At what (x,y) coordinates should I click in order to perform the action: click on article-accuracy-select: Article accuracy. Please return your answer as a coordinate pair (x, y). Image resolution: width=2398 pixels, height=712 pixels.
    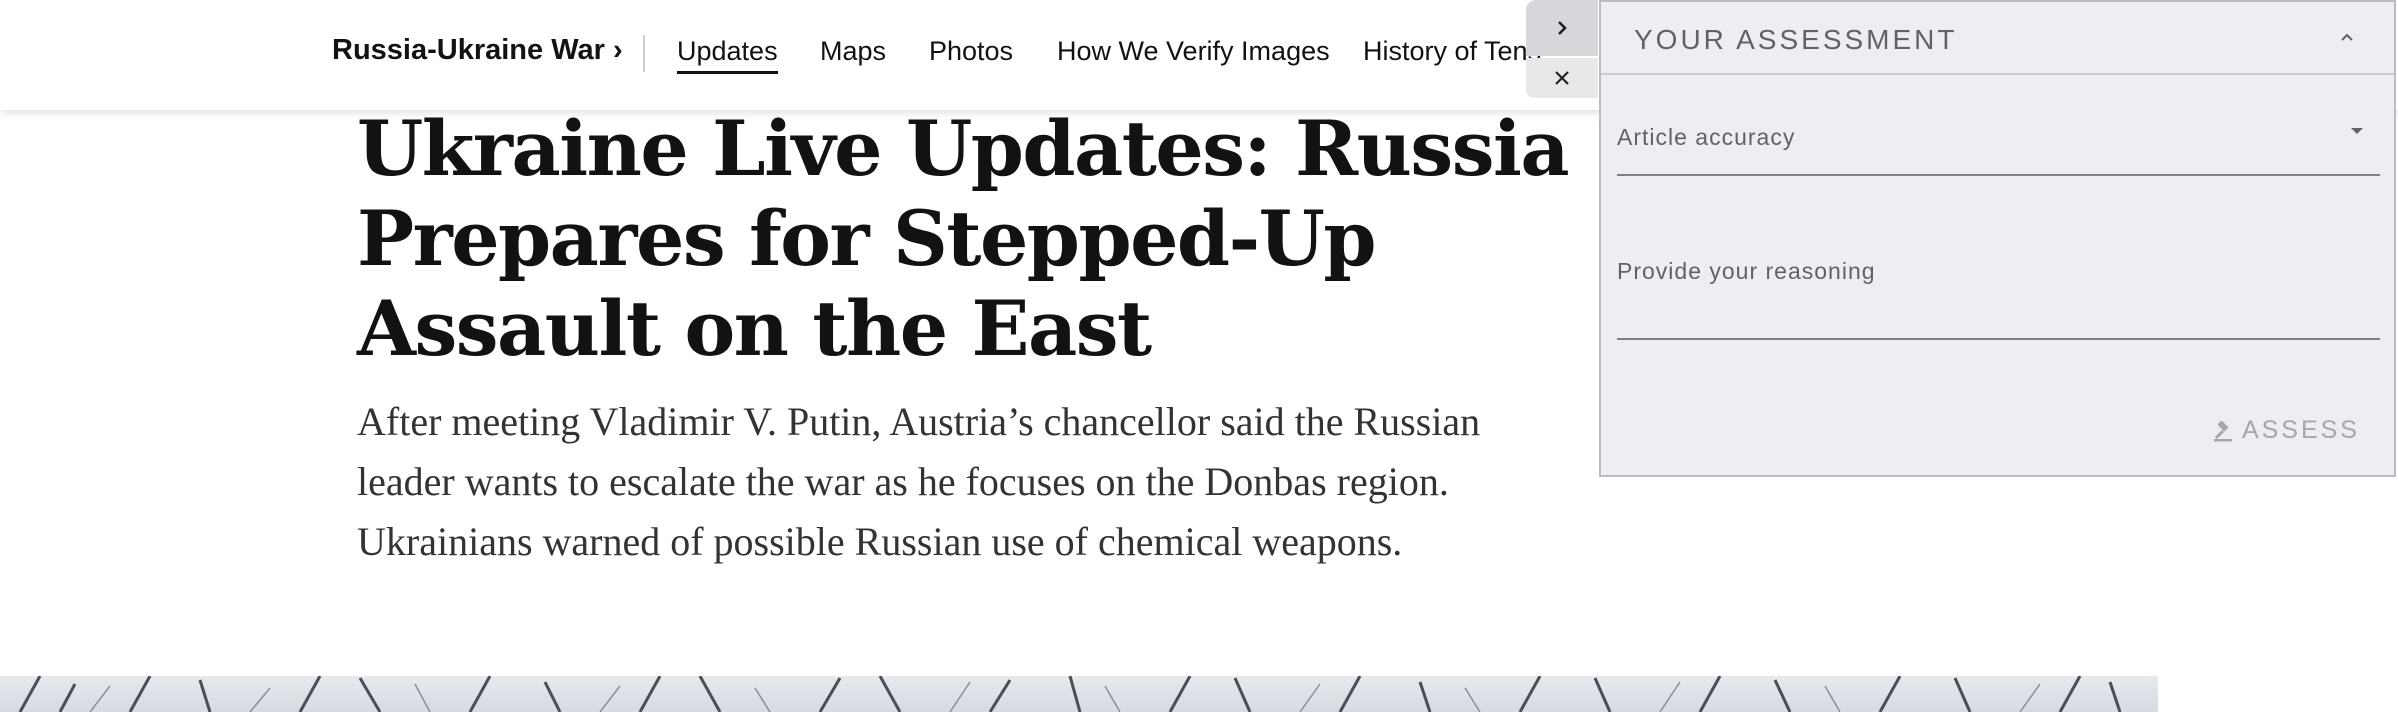
    Looking at the image, I should click on (1998, 139).